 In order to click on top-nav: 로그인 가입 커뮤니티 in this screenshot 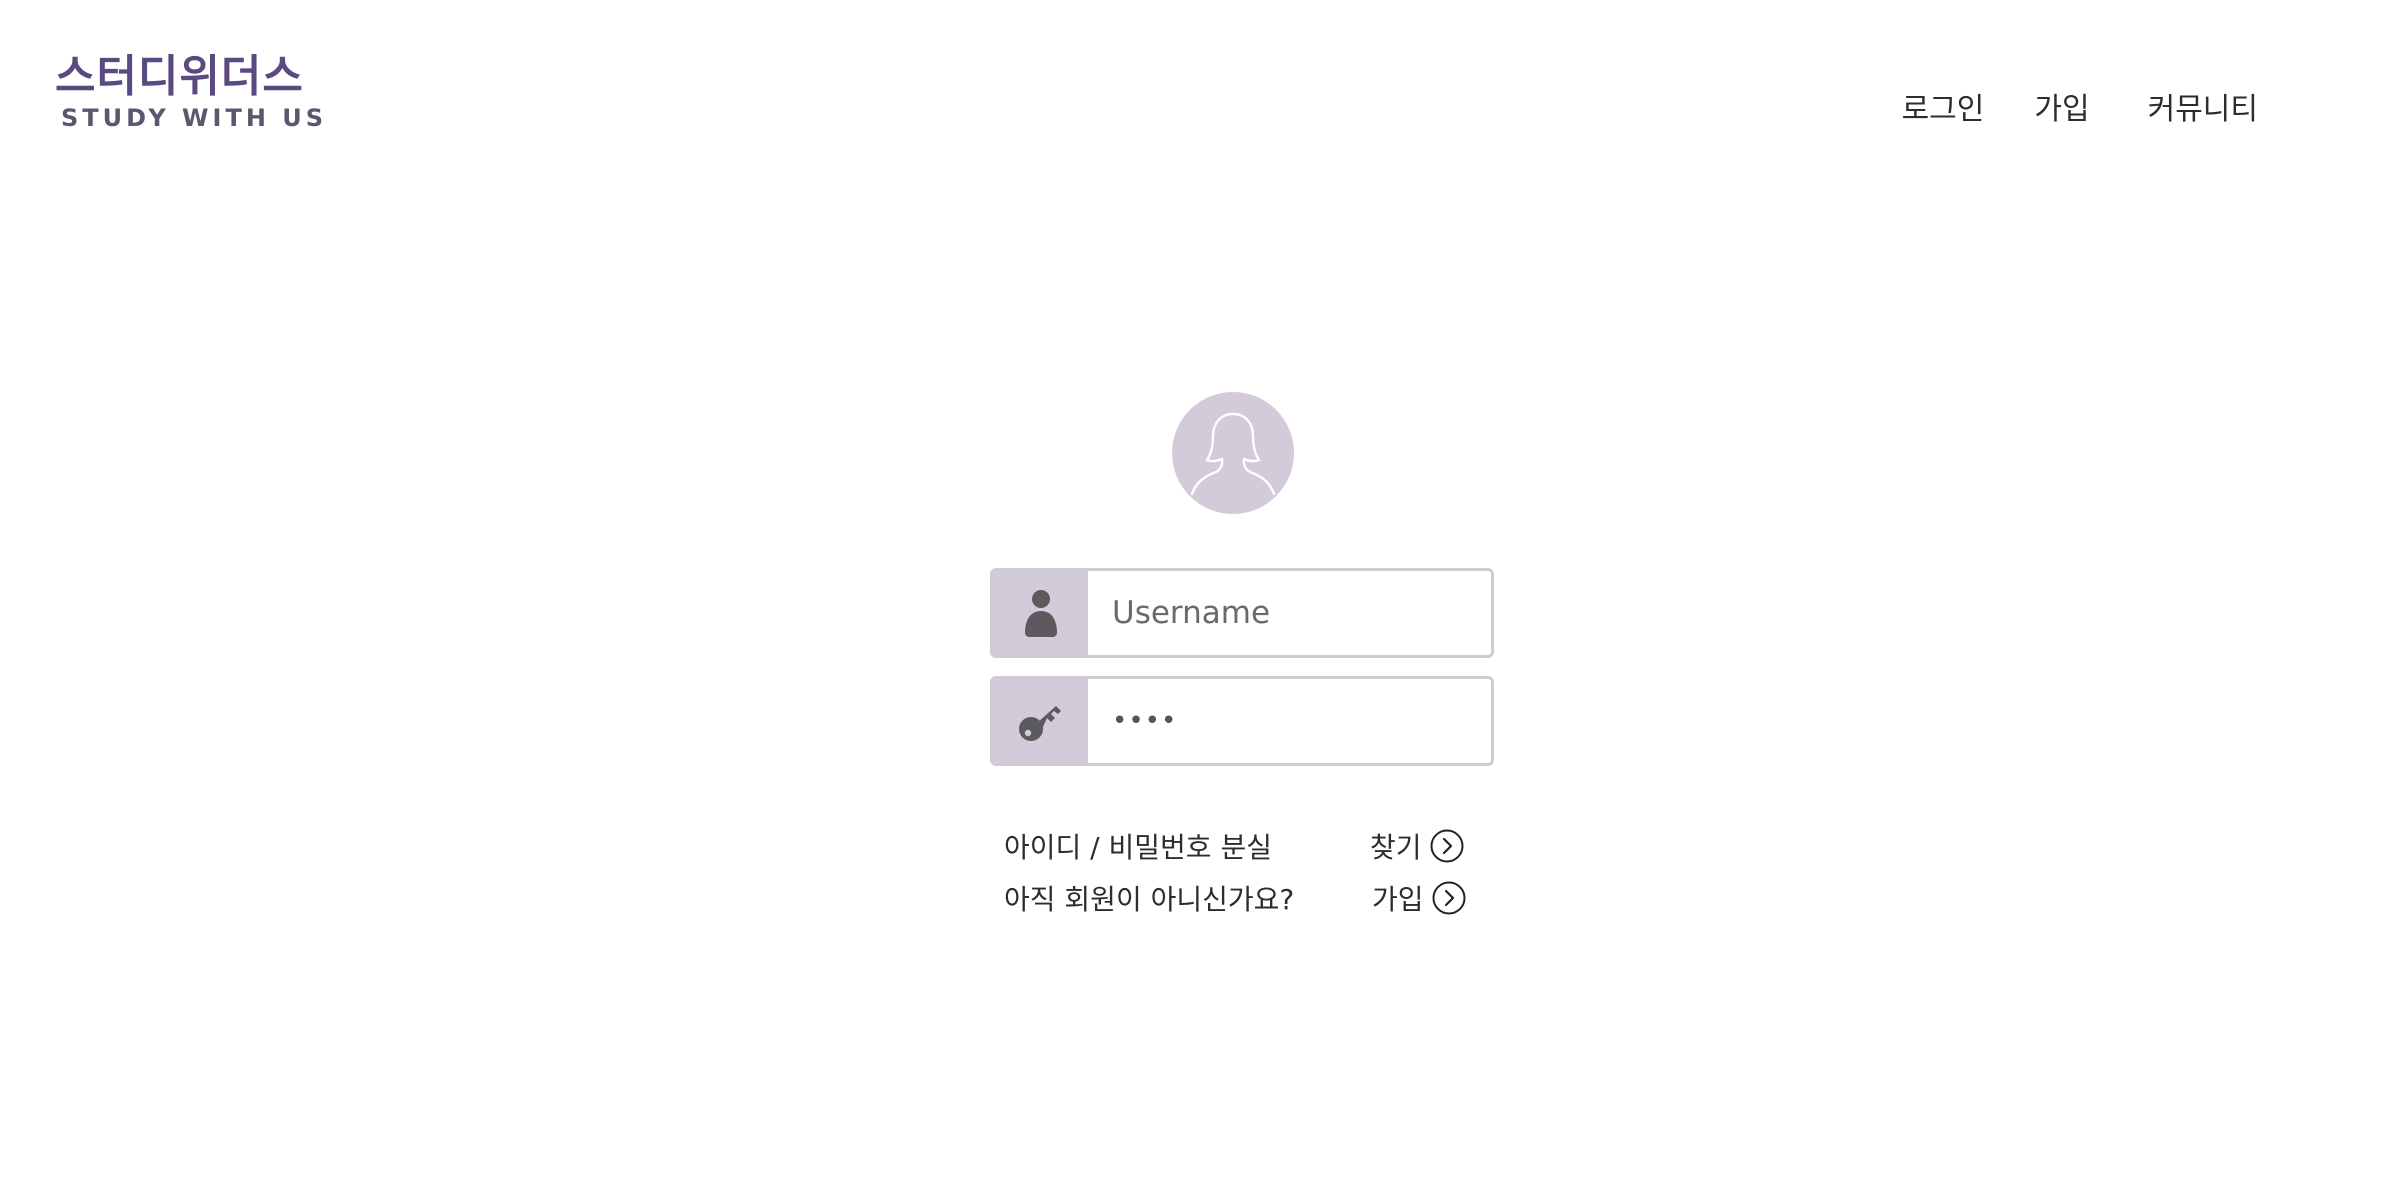, I will do `click(2080, 110)`.